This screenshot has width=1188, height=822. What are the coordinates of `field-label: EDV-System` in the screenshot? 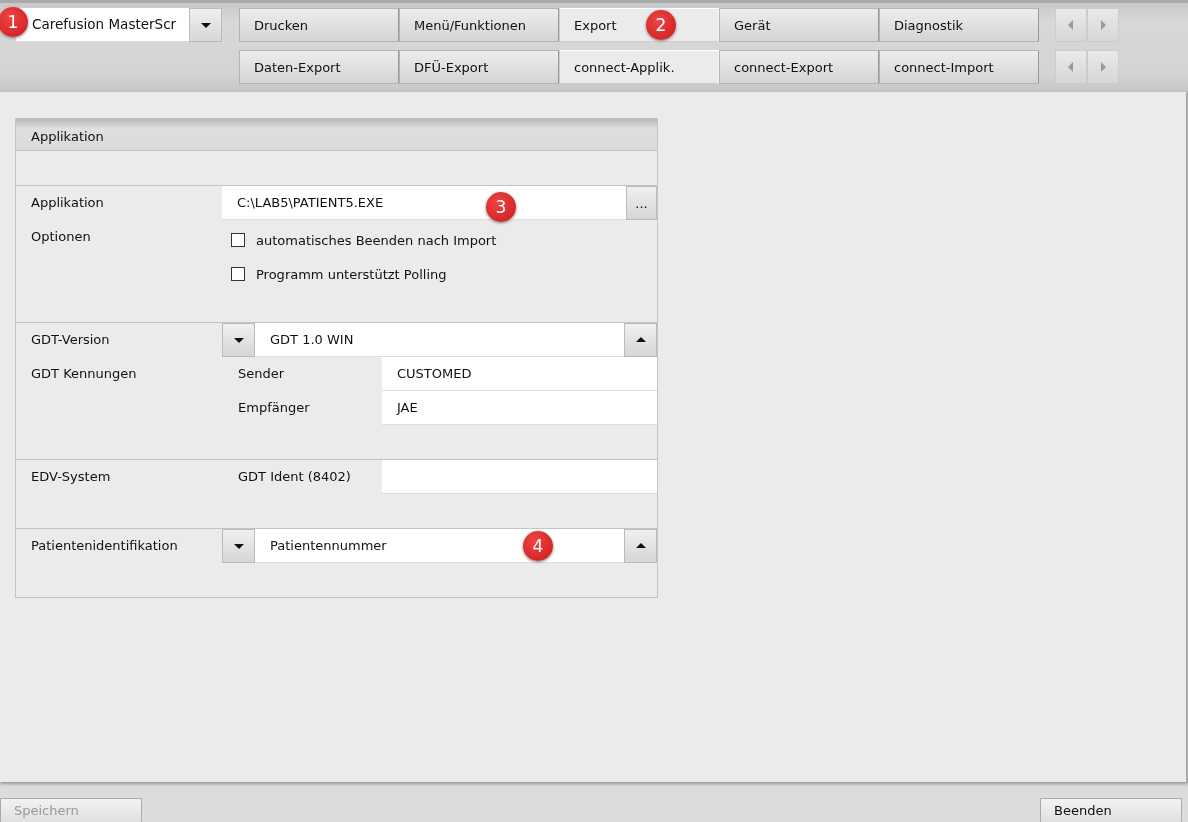 It's located at (71, 477).